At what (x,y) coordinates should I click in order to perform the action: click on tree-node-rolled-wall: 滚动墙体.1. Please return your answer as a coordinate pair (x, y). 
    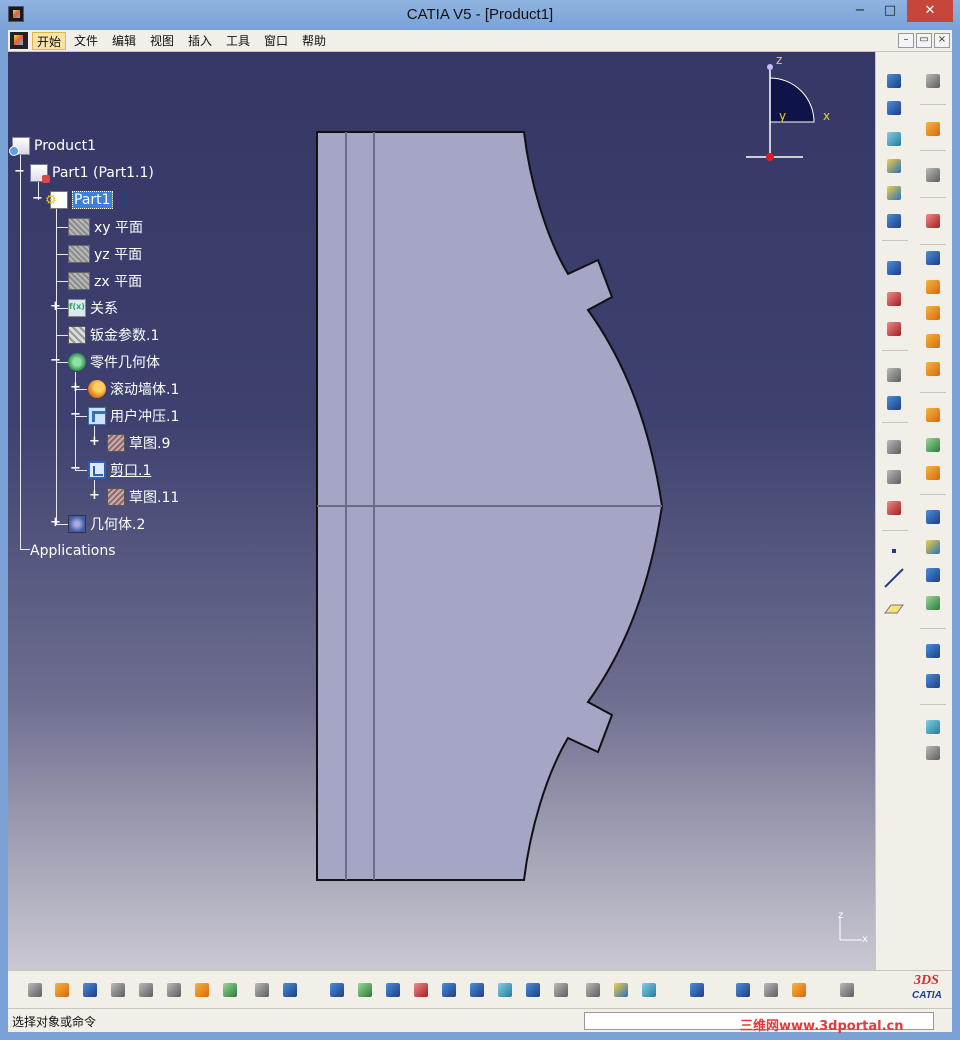
    Looking at the image, I should click on (133, 389).